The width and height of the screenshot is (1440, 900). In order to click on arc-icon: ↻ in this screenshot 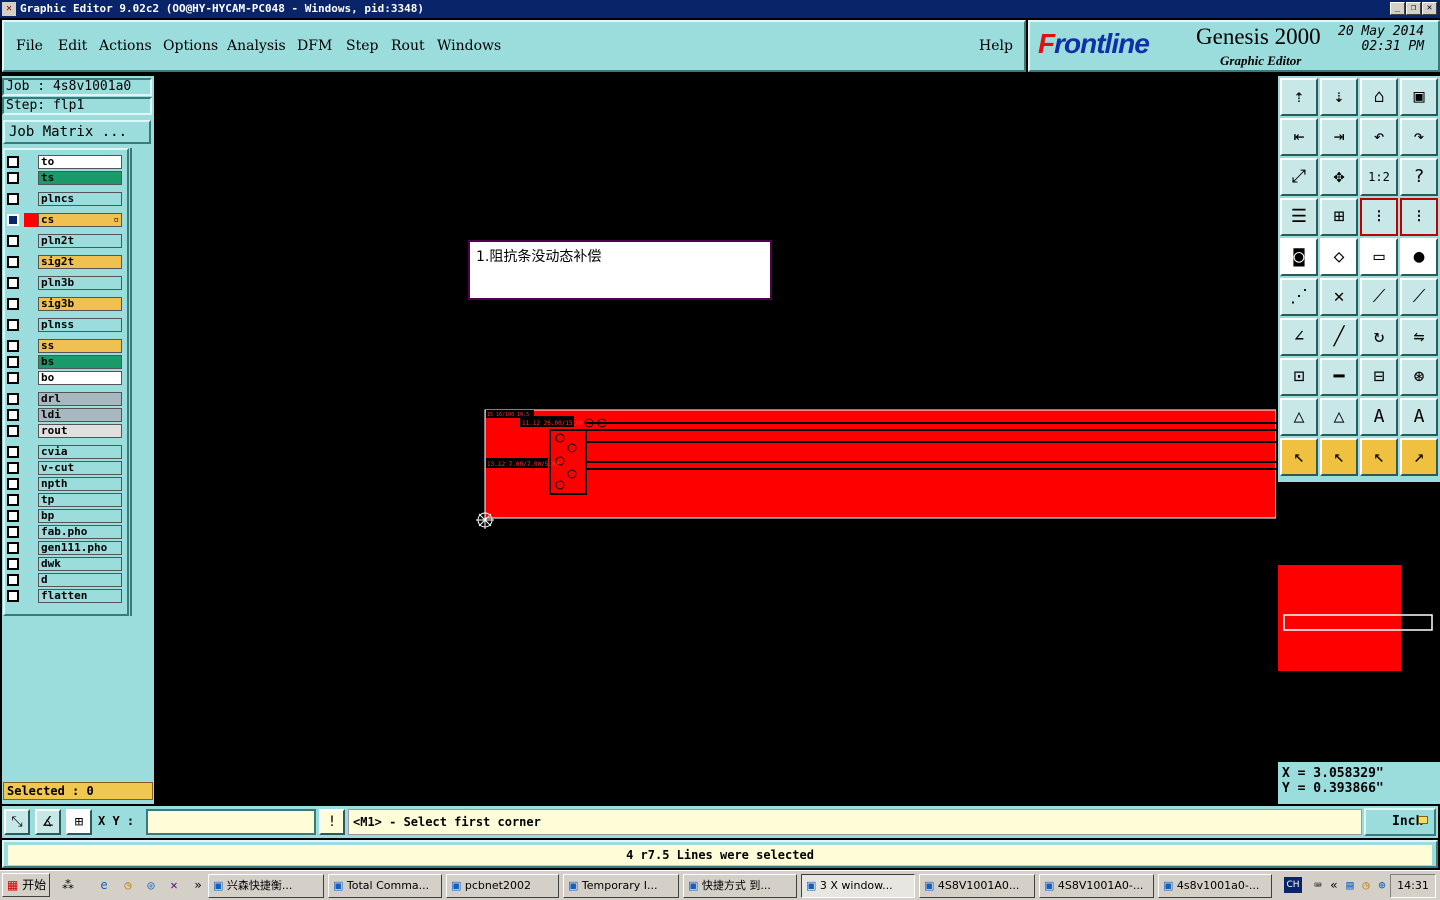, I will do `click(1379, 337)`.